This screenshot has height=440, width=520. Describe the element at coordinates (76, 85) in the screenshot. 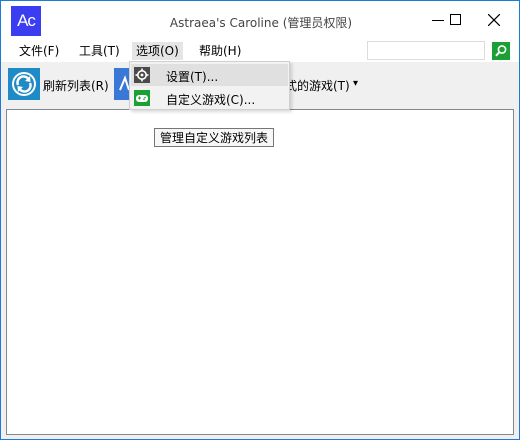

I see `refresh-list-label: 刷新列表(R)` at that location.